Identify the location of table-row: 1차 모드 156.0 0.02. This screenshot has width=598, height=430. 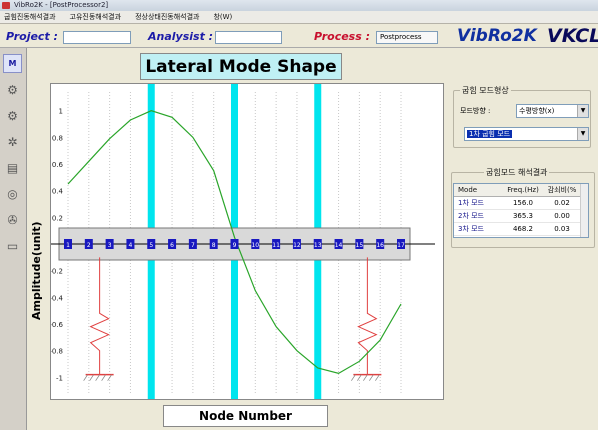
(521, 203).